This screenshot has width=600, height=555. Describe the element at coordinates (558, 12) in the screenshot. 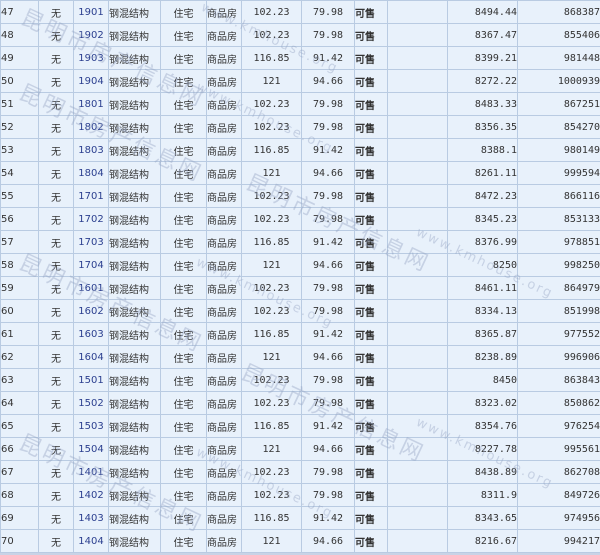

I see `total-price-cell: 868387` at that location.